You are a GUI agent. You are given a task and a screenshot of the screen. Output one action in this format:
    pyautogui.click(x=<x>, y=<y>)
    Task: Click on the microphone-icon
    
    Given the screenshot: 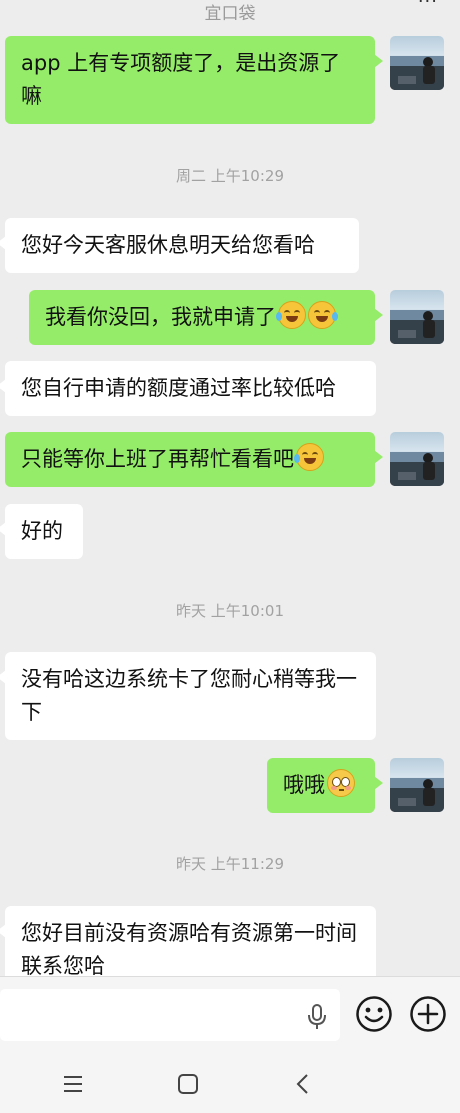 What is the action you would take?
    pyautogui.click(x=317, y=1017)
    